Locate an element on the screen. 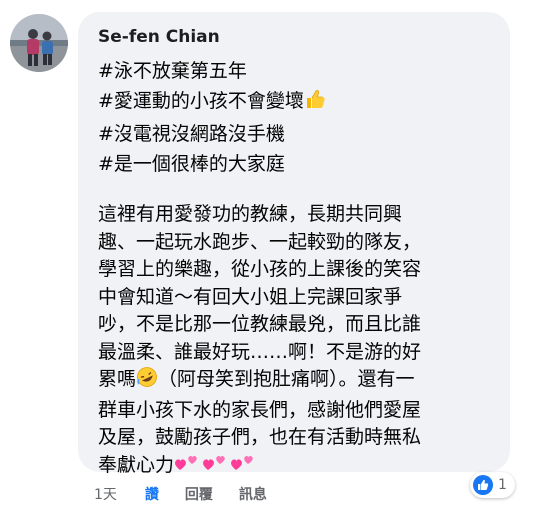  reaction-count: 1 is located at coordinates (502, 485).